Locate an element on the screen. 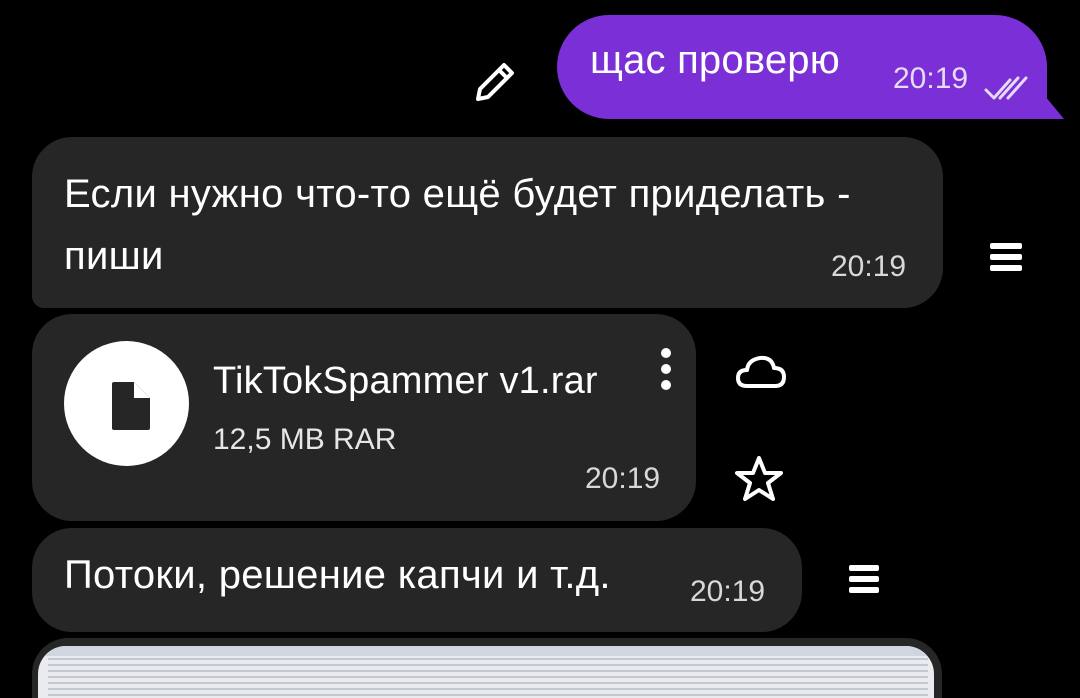 Image resolution: width=1080 pixels, height=698 pixels. outgoing-message-time: 20:19 is located at coordinates (931, 78).